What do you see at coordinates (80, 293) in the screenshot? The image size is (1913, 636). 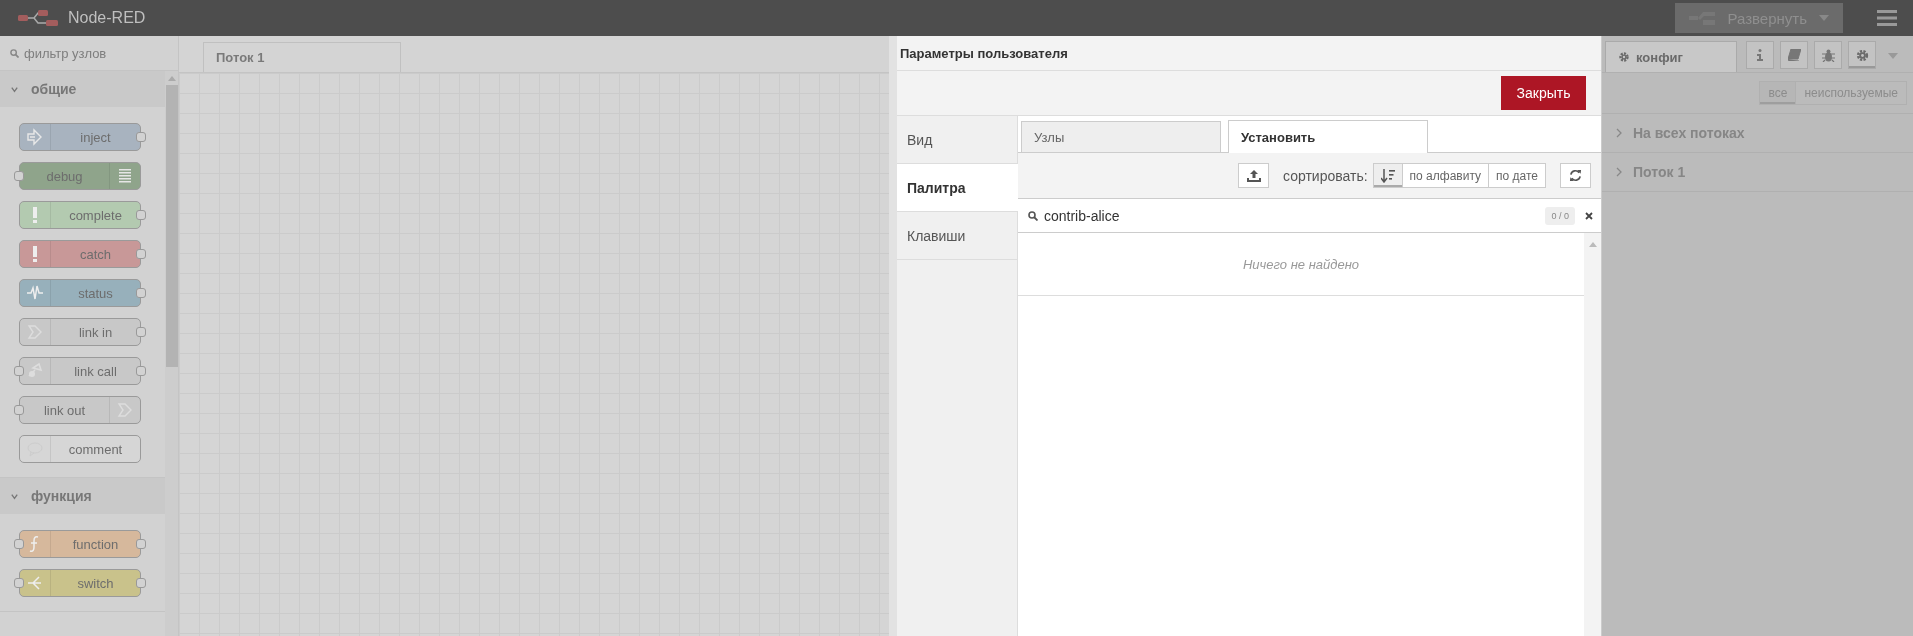 I see `palette-node: status` at bounding box center [80, 293].